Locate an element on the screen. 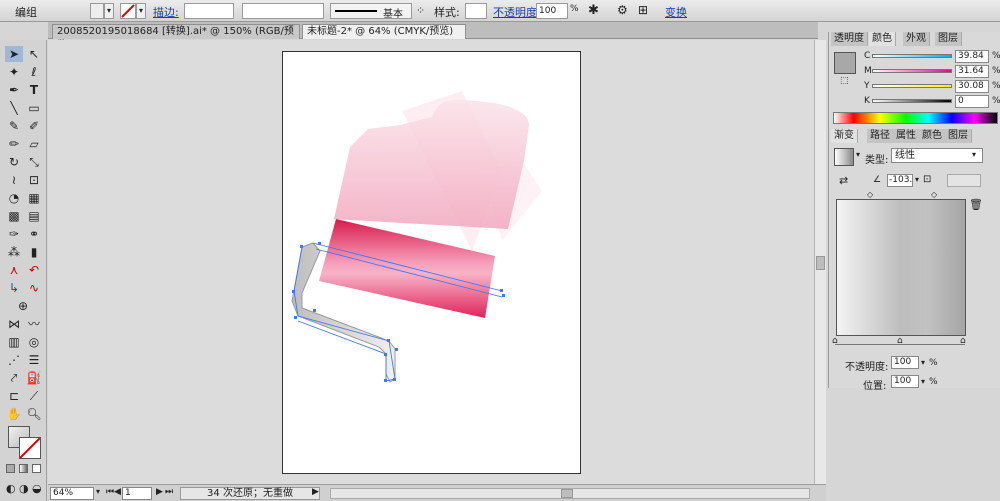  status-menu-icon: ▶ is located at coordinates (315, 492).